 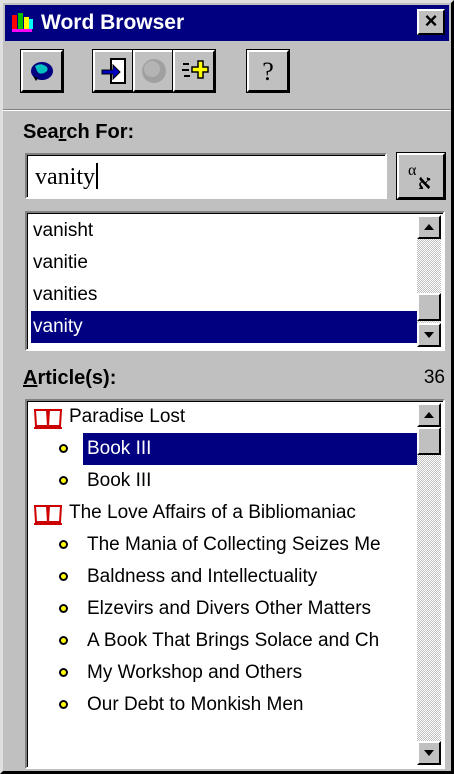 What do you see at coordinates (224, 263) in the screenshot?
I see `word-list-item: vanitie` at bounding box center [224, 263].